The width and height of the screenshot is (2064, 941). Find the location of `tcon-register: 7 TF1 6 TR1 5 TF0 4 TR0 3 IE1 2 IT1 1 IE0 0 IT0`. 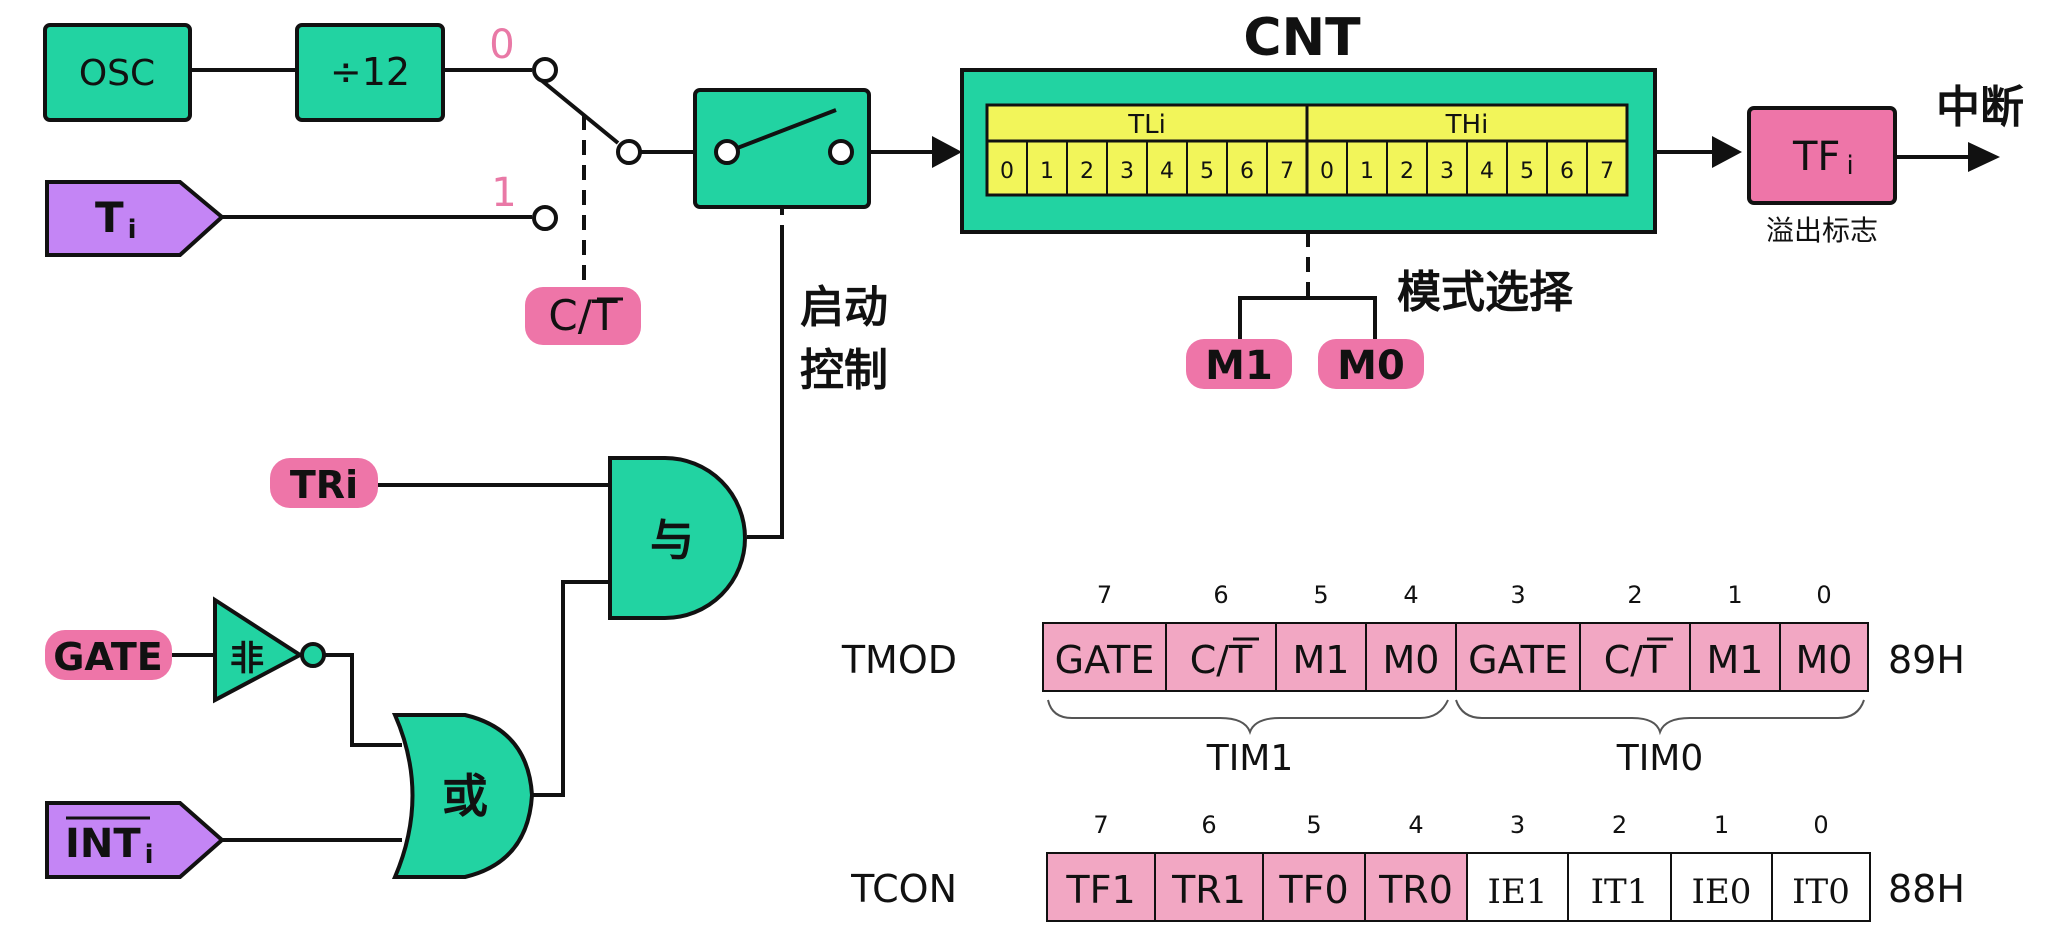

tcon-register: 7 TF1 6 TR1 5 TF0 4 TR0 3 IE1 2 IT1 1 IE0 0 IT0 is located at coordinates (1458, 866).